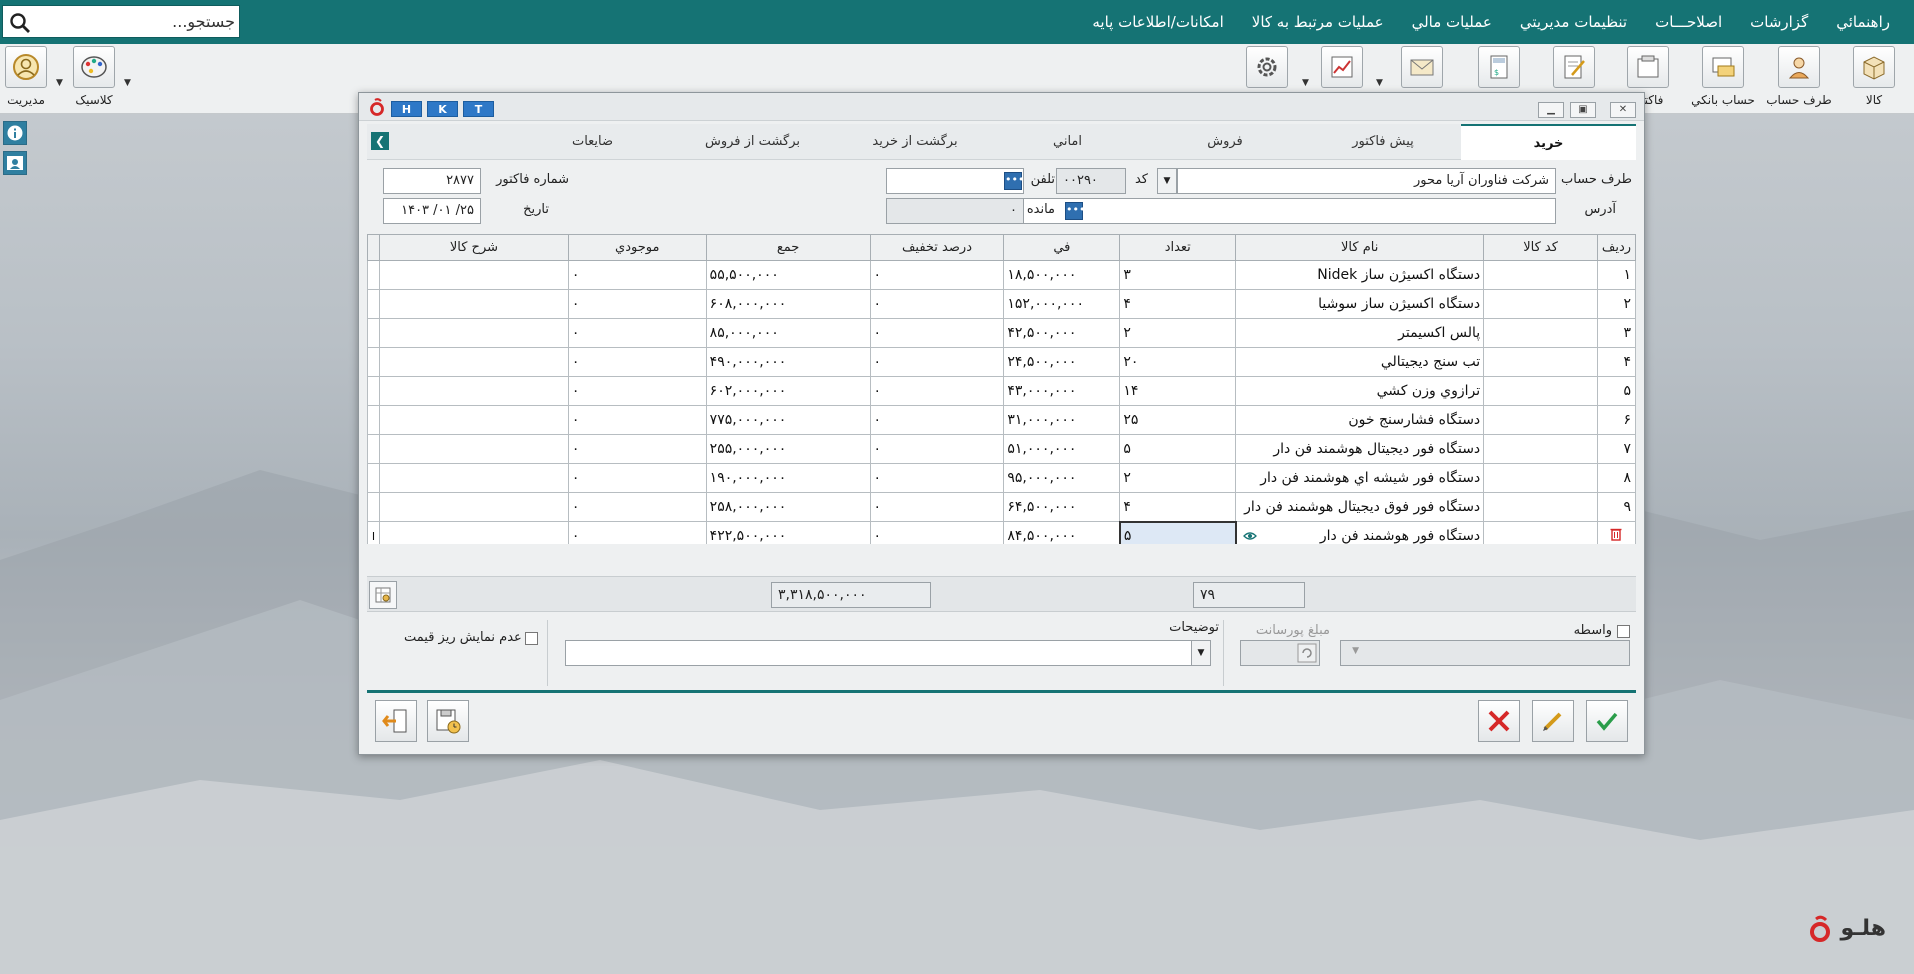 The height and width of the screenshot is (974, 1914). I want to click on goods-name-cell: دستگاه فشارسنج خون, so click(1360, 420).